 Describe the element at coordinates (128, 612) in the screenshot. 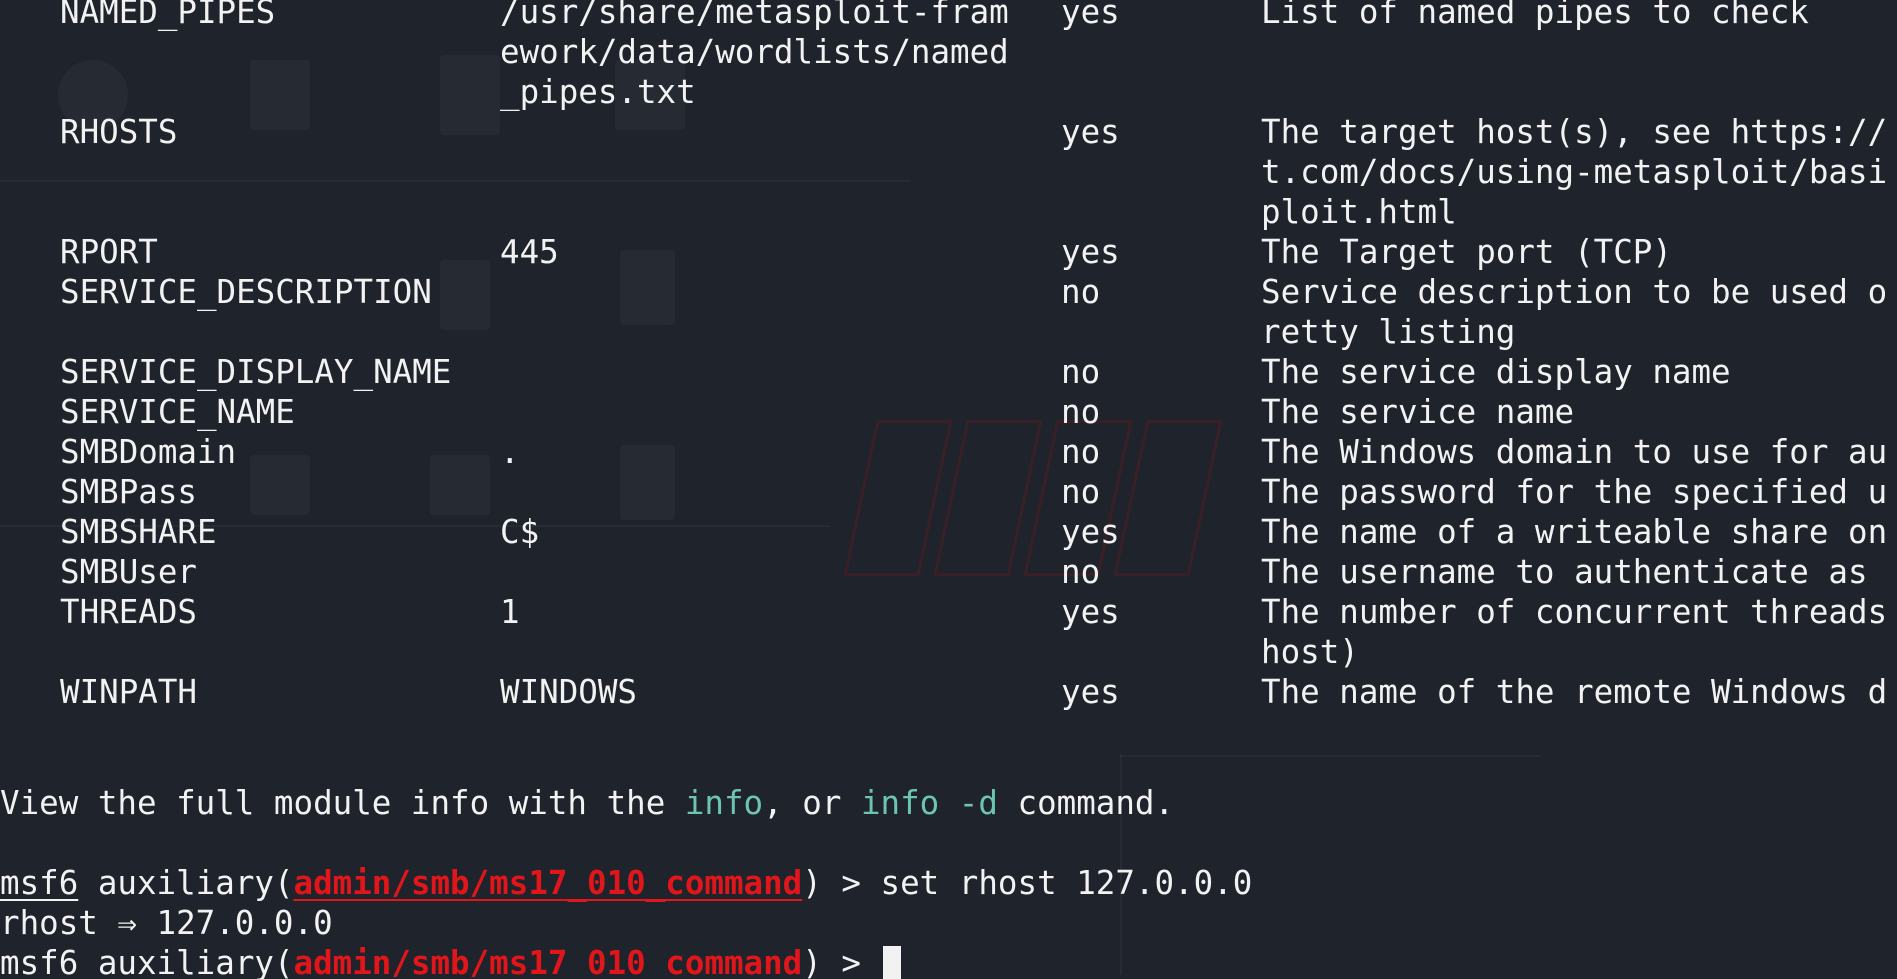

I see `option-name: THREADS` at that location.